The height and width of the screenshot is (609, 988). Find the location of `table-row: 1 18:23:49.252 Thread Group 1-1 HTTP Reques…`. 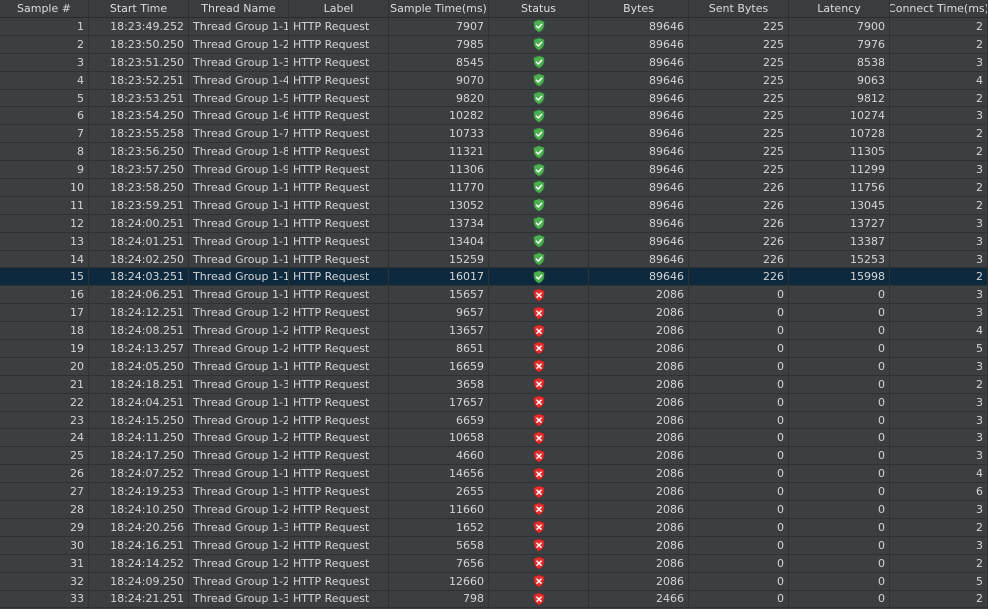

table-row: 1 18:23:49.252 Thread Group 1-1 HTTP Reques… is located at coordinates (494, 27).